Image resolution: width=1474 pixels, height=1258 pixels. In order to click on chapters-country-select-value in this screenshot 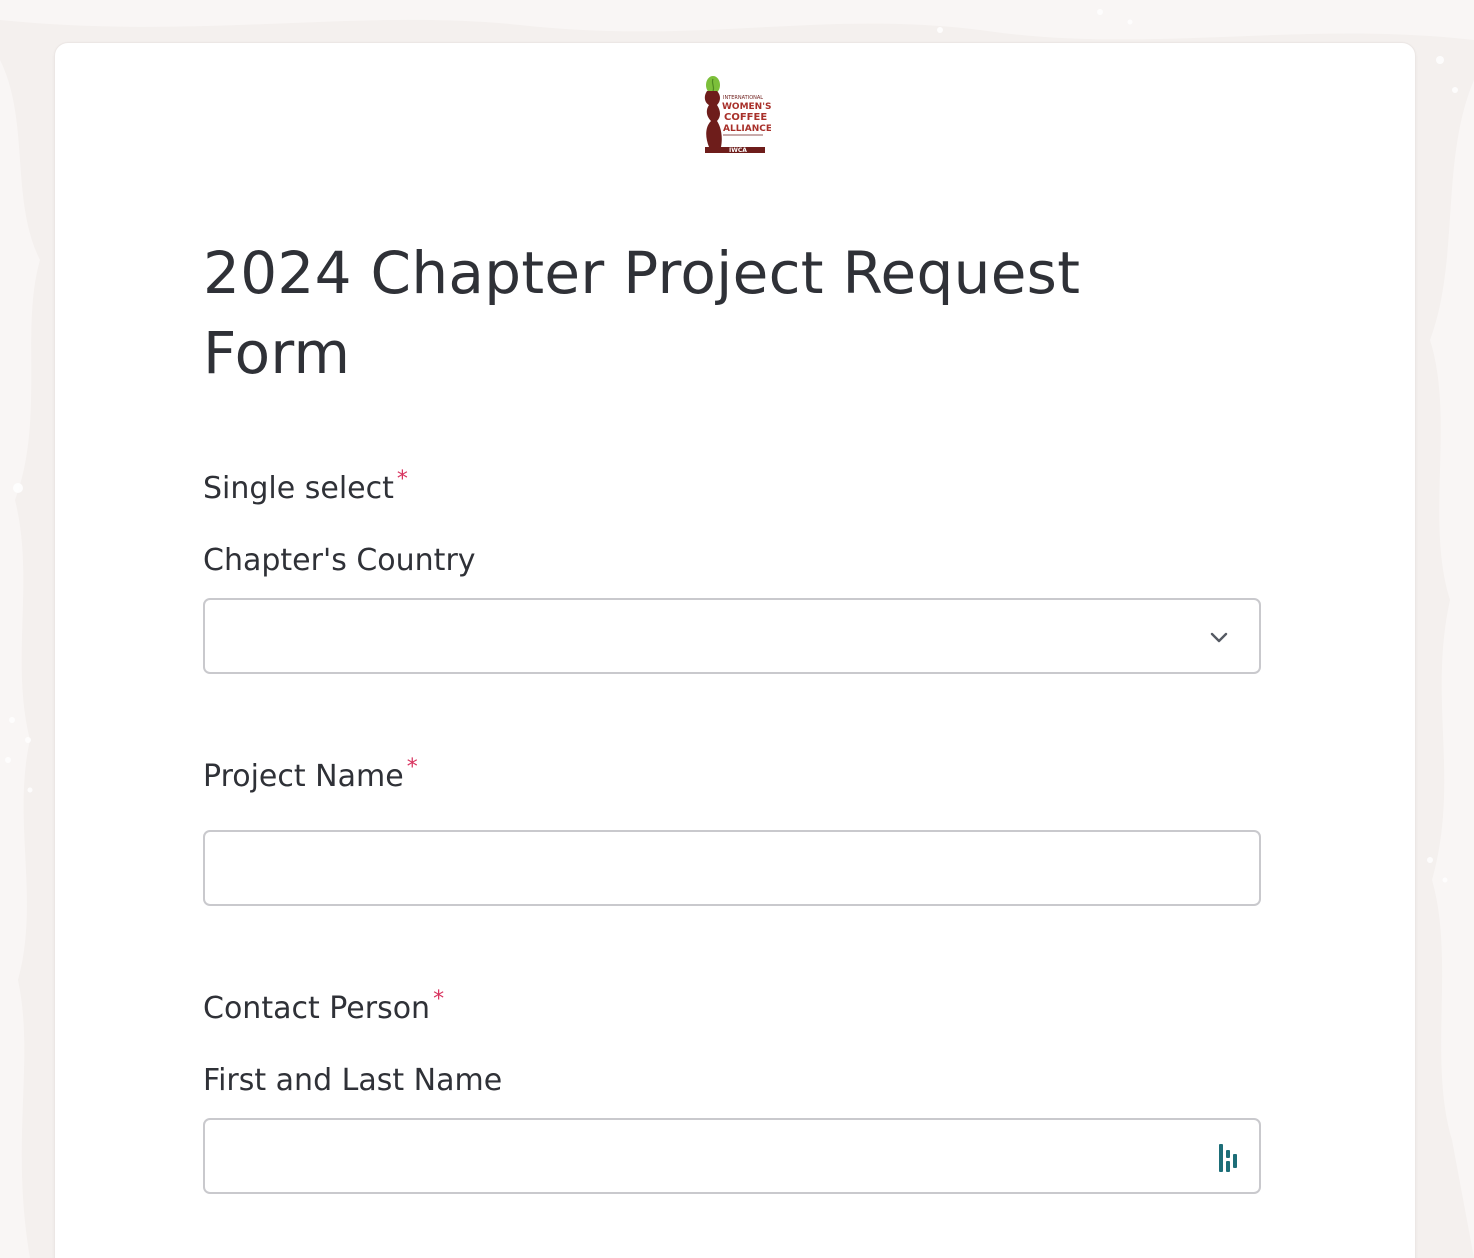, I will do `click(732, 636)`.